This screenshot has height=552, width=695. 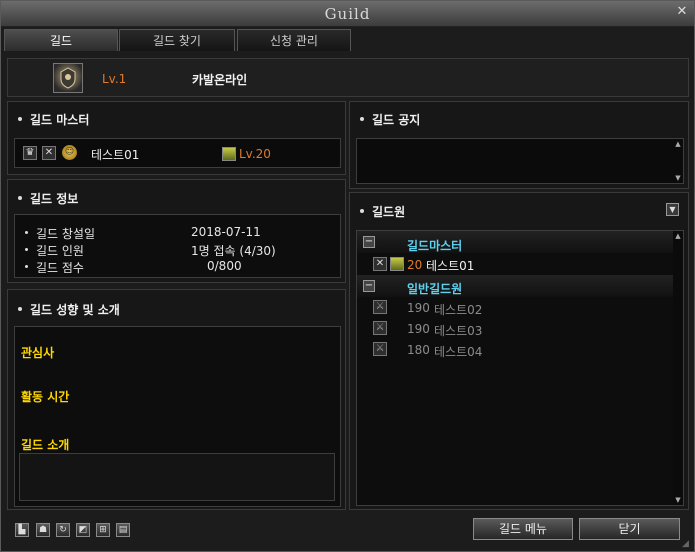 I want to click on hierarchy-icon: ▙, so click(x=22, y=530).